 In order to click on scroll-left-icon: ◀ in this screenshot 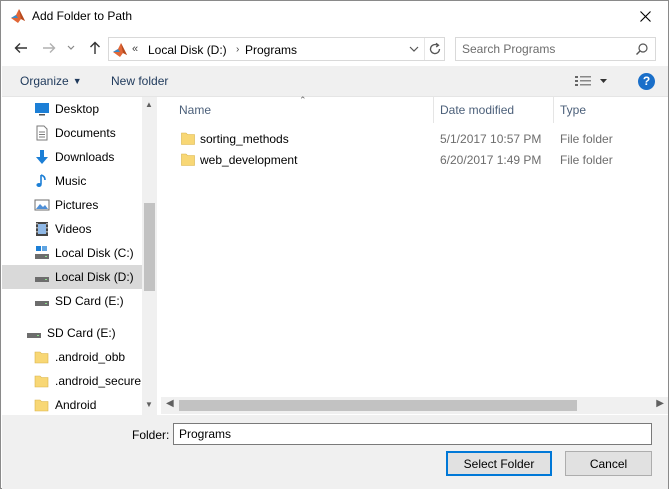, I will do `click(170, 403)`.